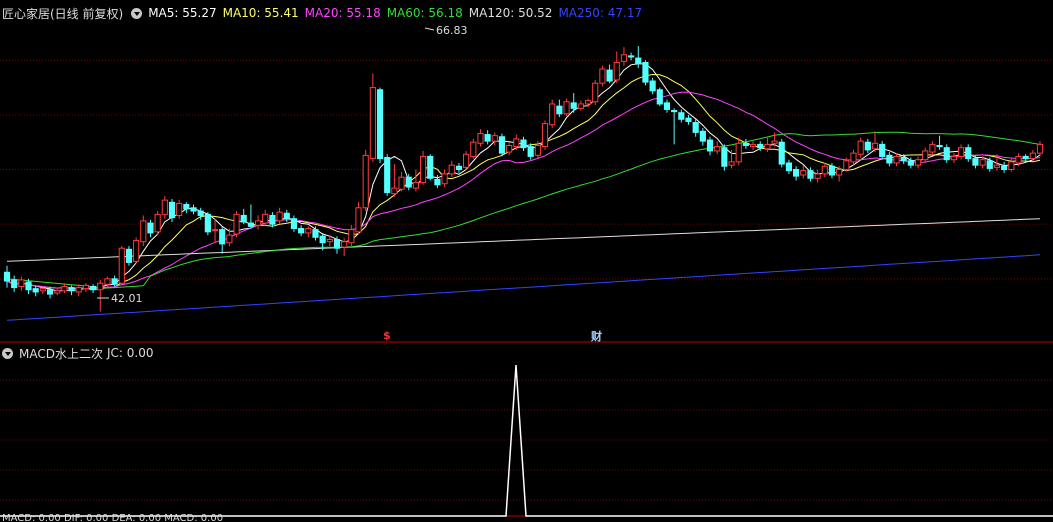 The image size is (1053, 522). I want to click on event-marker-s: $, so click(387, 335).